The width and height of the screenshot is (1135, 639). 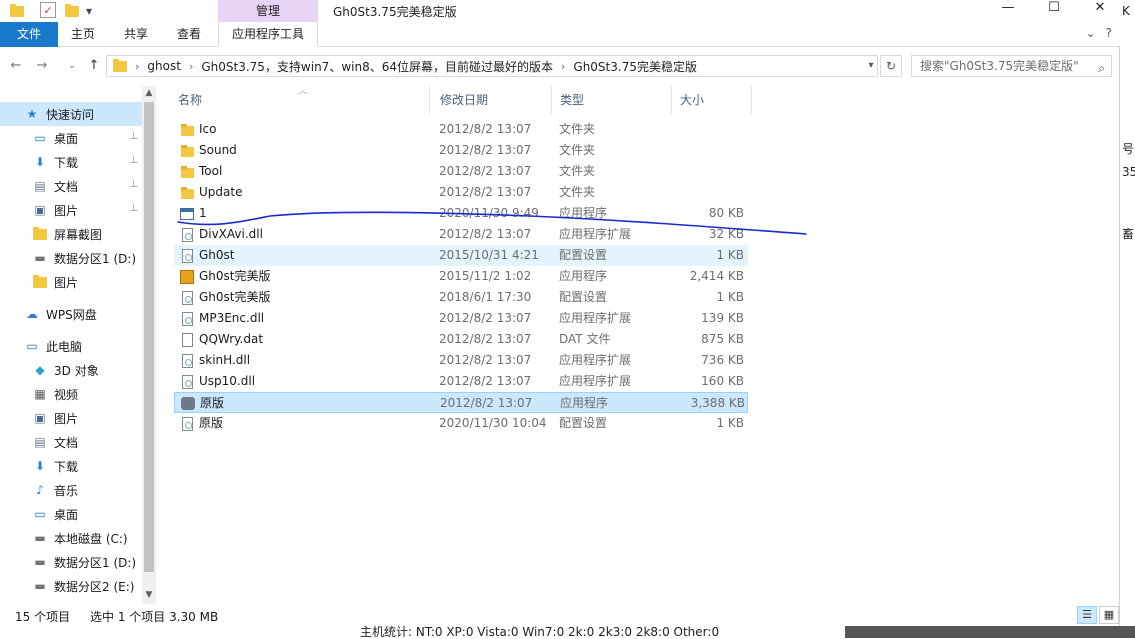 What do you see at coordinates (461, 339) in the screenshot?
I see `file-row: QQWry.dat 2012/8/2 13:07 DAT 文件 875 KB` at bounding box center [461, 339].